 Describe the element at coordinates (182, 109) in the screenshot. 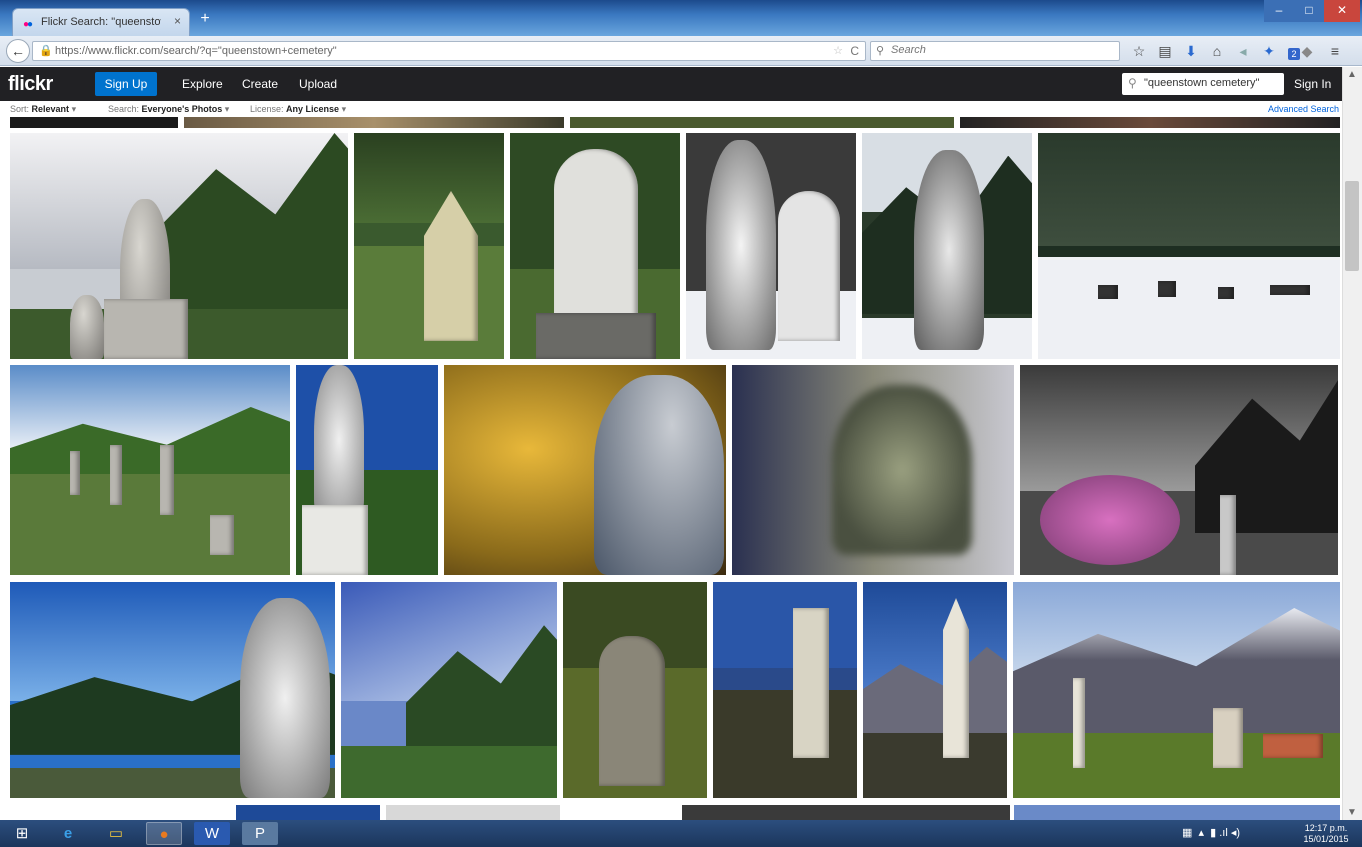

I see `search-scope-value: Everyone's Photos` at that location.